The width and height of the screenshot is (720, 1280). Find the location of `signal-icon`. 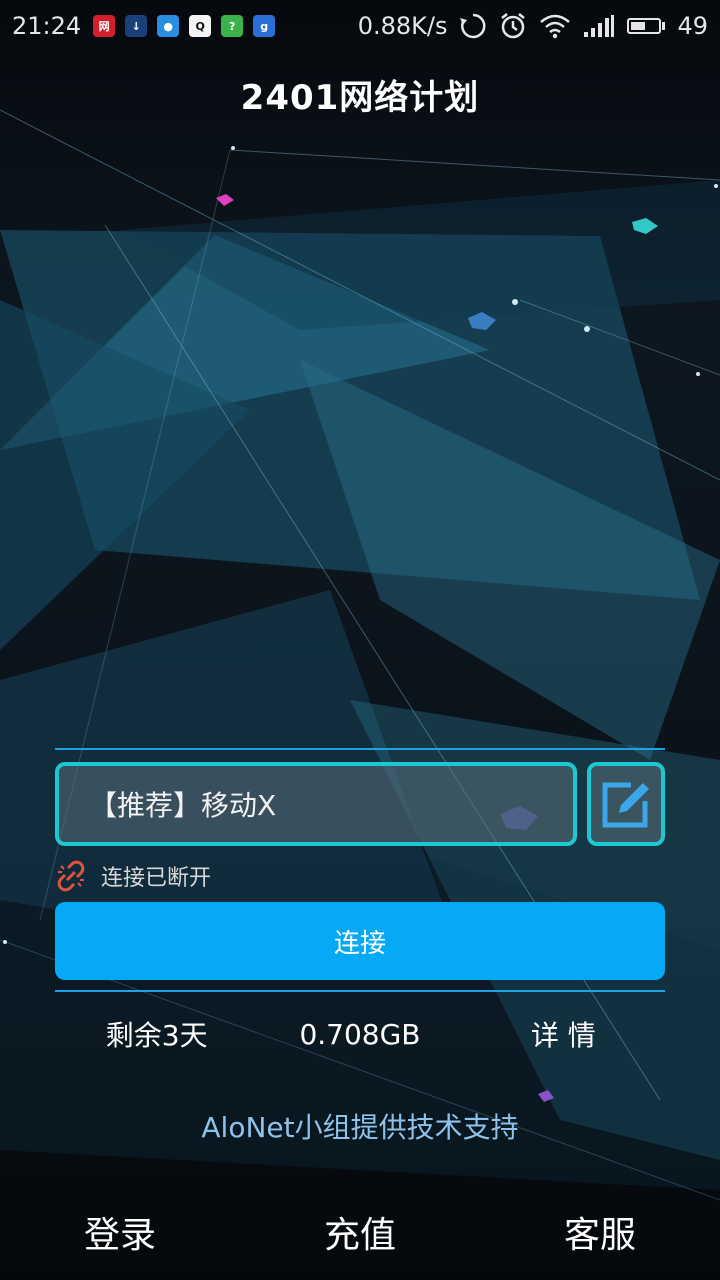

signal-icon is located at coordinates (599, 26).